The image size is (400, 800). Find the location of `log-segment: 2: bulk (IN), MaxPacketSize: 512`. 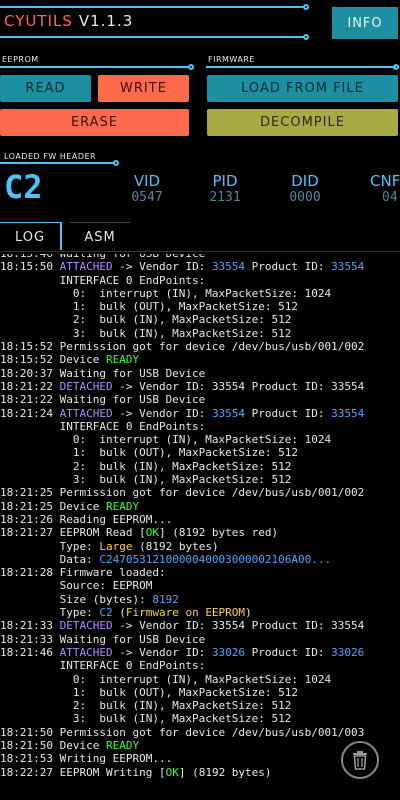

log-segment: 2: bulk (IN), MaxPacketSize: 512 is located at coordinates (146, 706).